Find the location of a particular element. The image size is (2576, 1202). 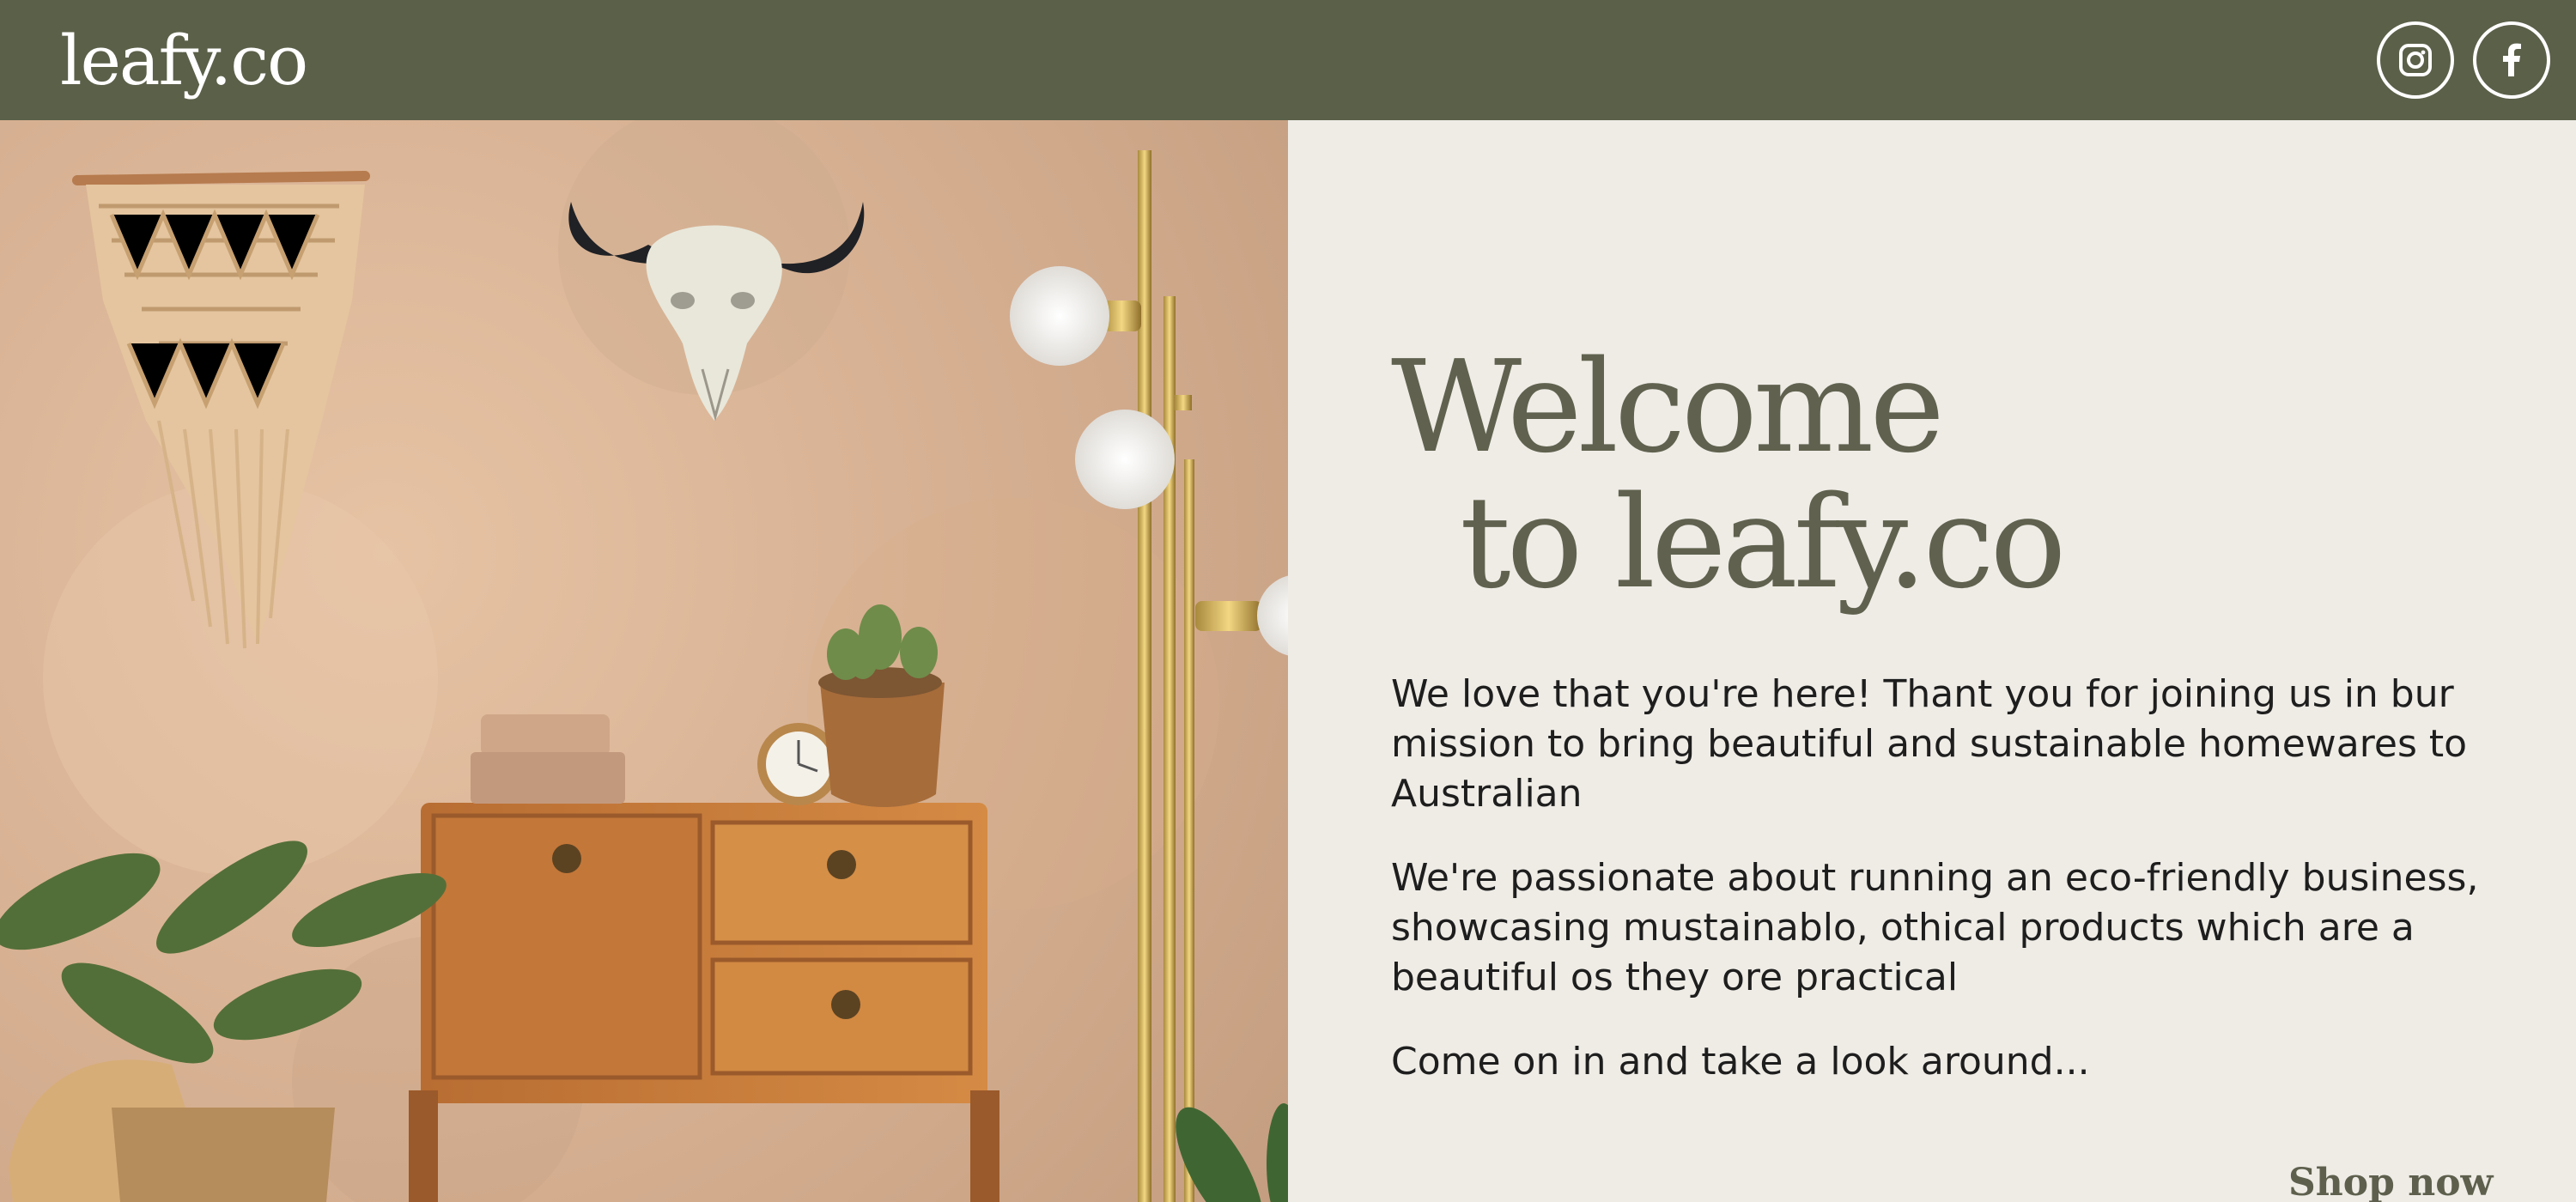

instagram-link is located at coordinates (2415, 60).